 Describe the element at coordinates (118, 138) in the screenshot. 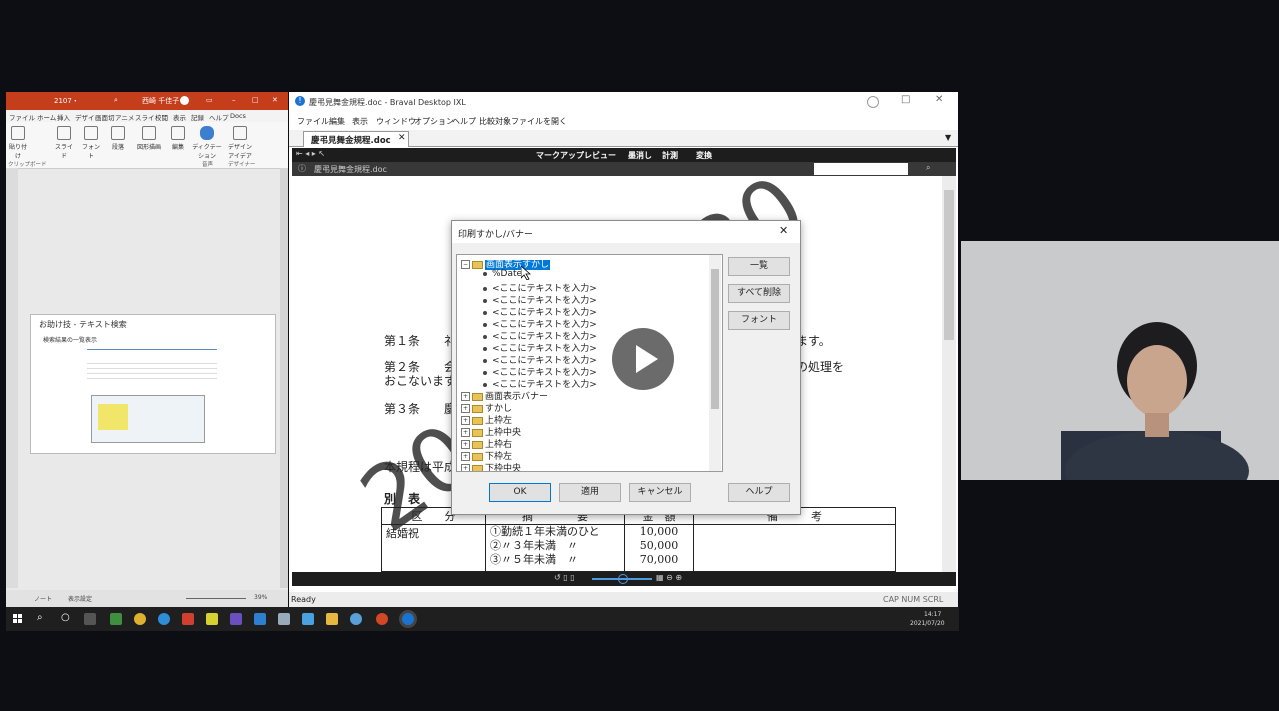

I see `paragraph-button: 段落` at that location.